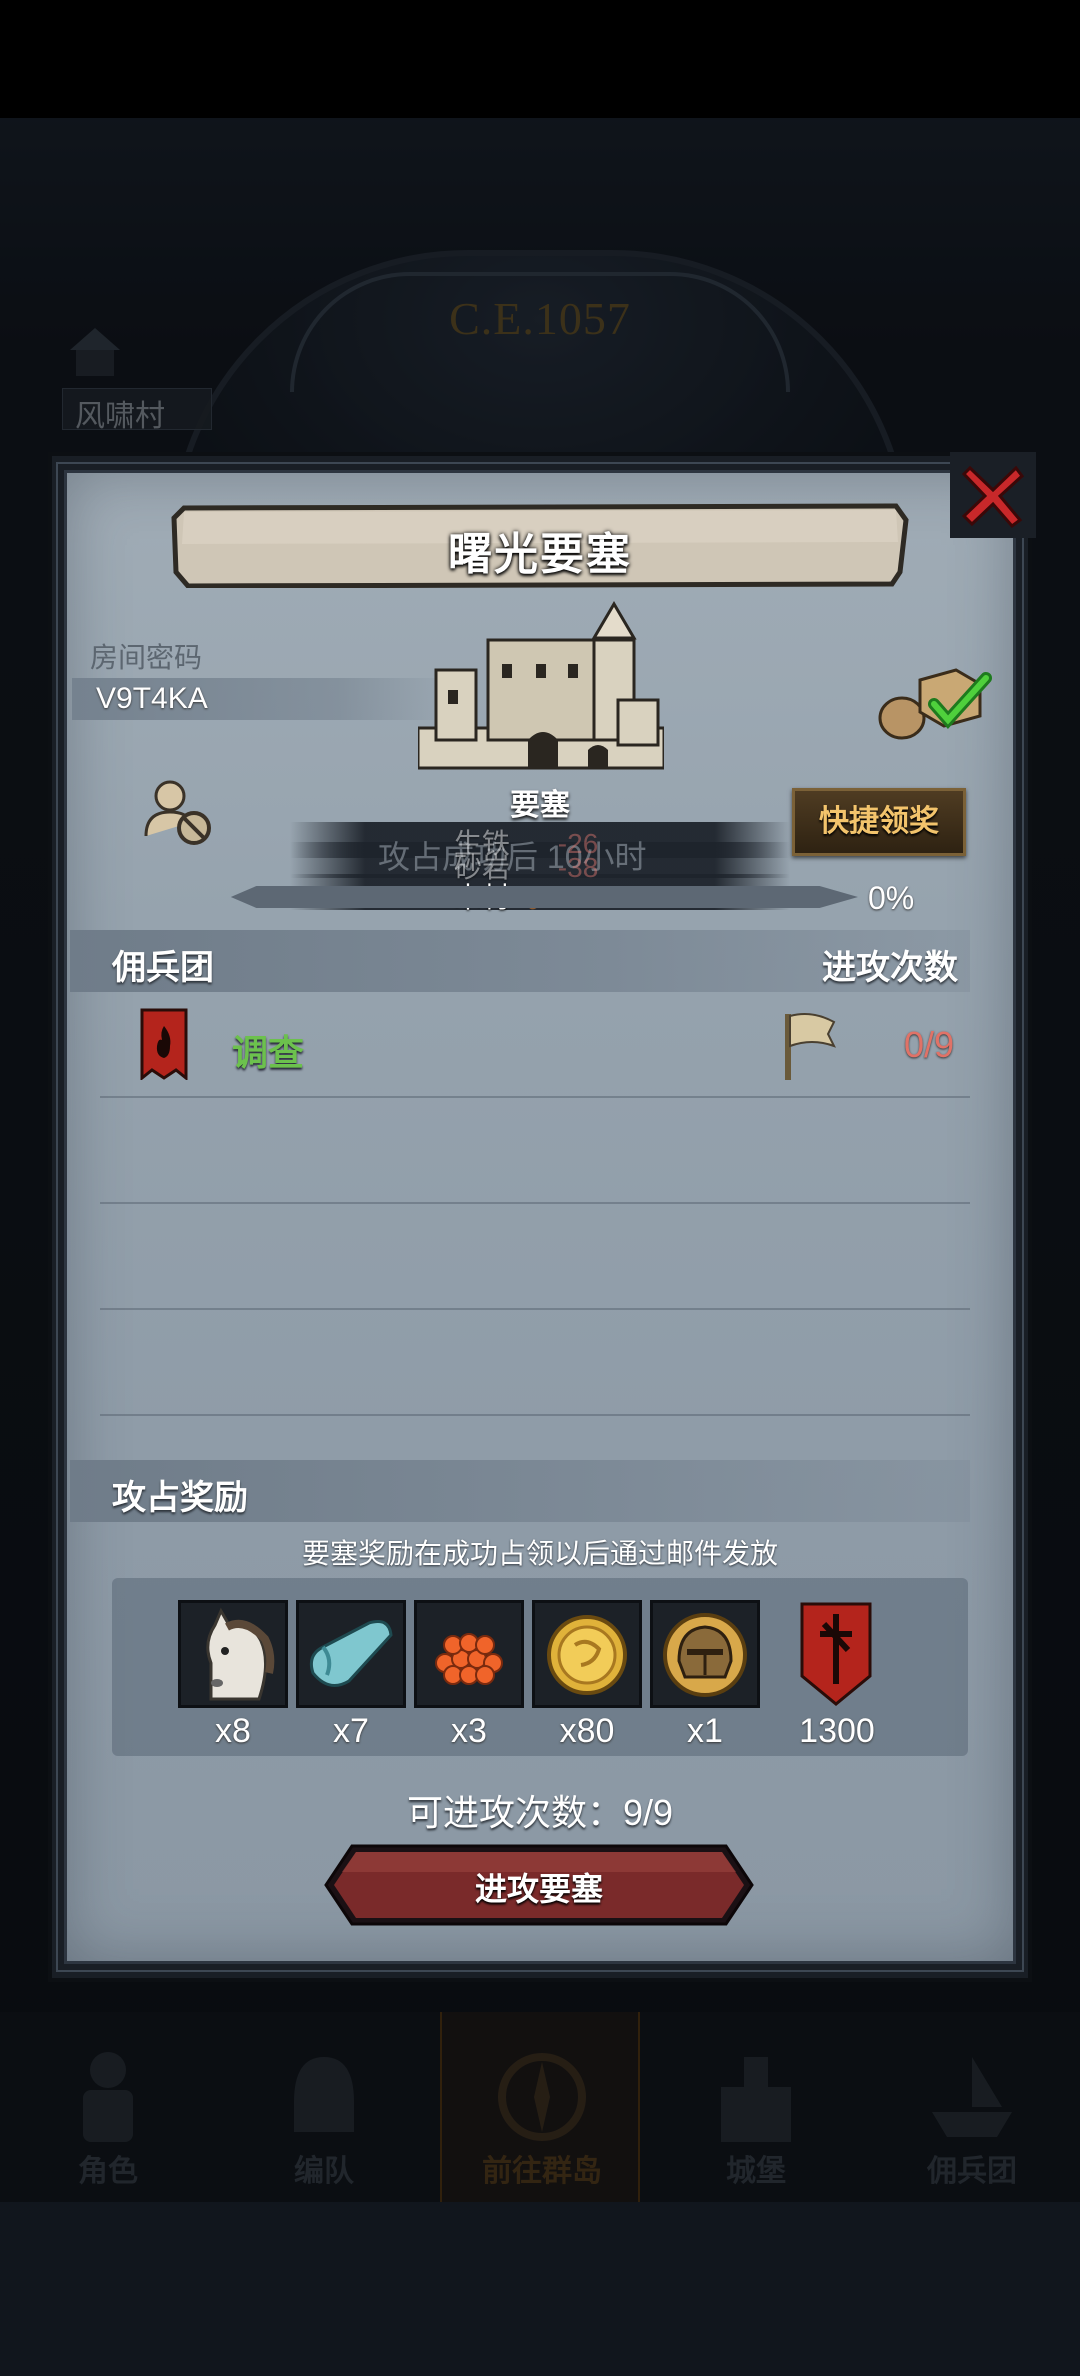 This screenshot has width=1080, height=2376. I want to click on gold-coin-icon, so click(587, 1655).